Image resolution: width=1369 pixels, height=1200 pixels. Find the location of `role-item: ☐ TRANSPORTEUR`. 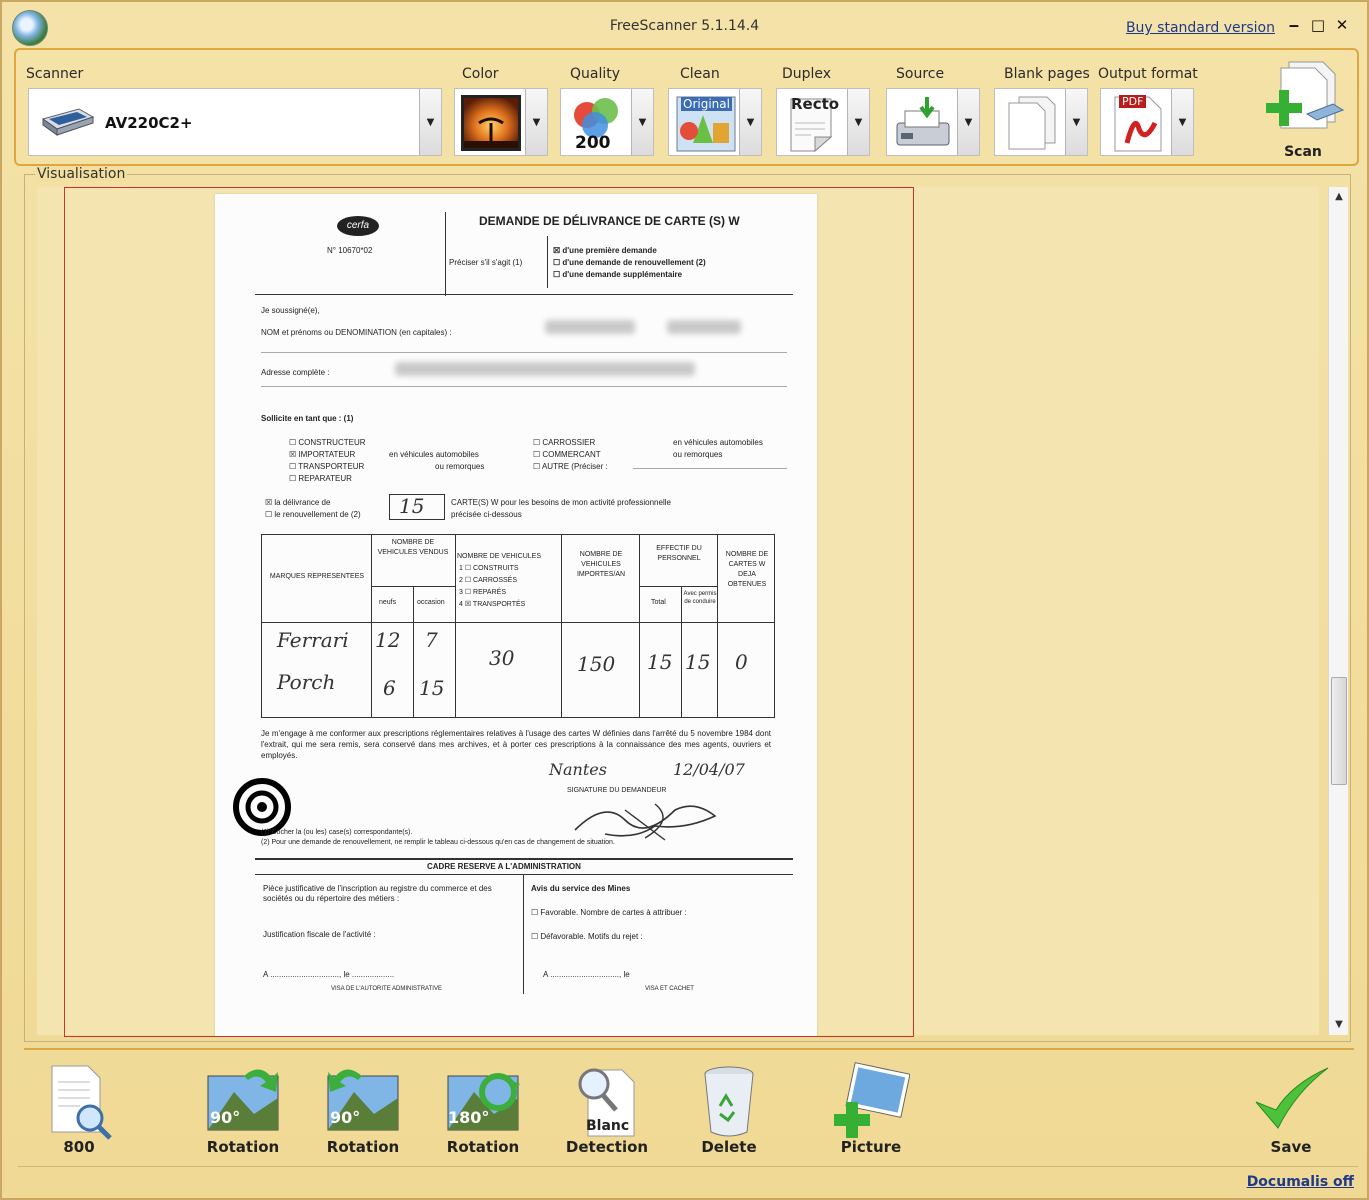

role-item: ☐ TRANSPORTEUR is located at coordinates (327, 466).